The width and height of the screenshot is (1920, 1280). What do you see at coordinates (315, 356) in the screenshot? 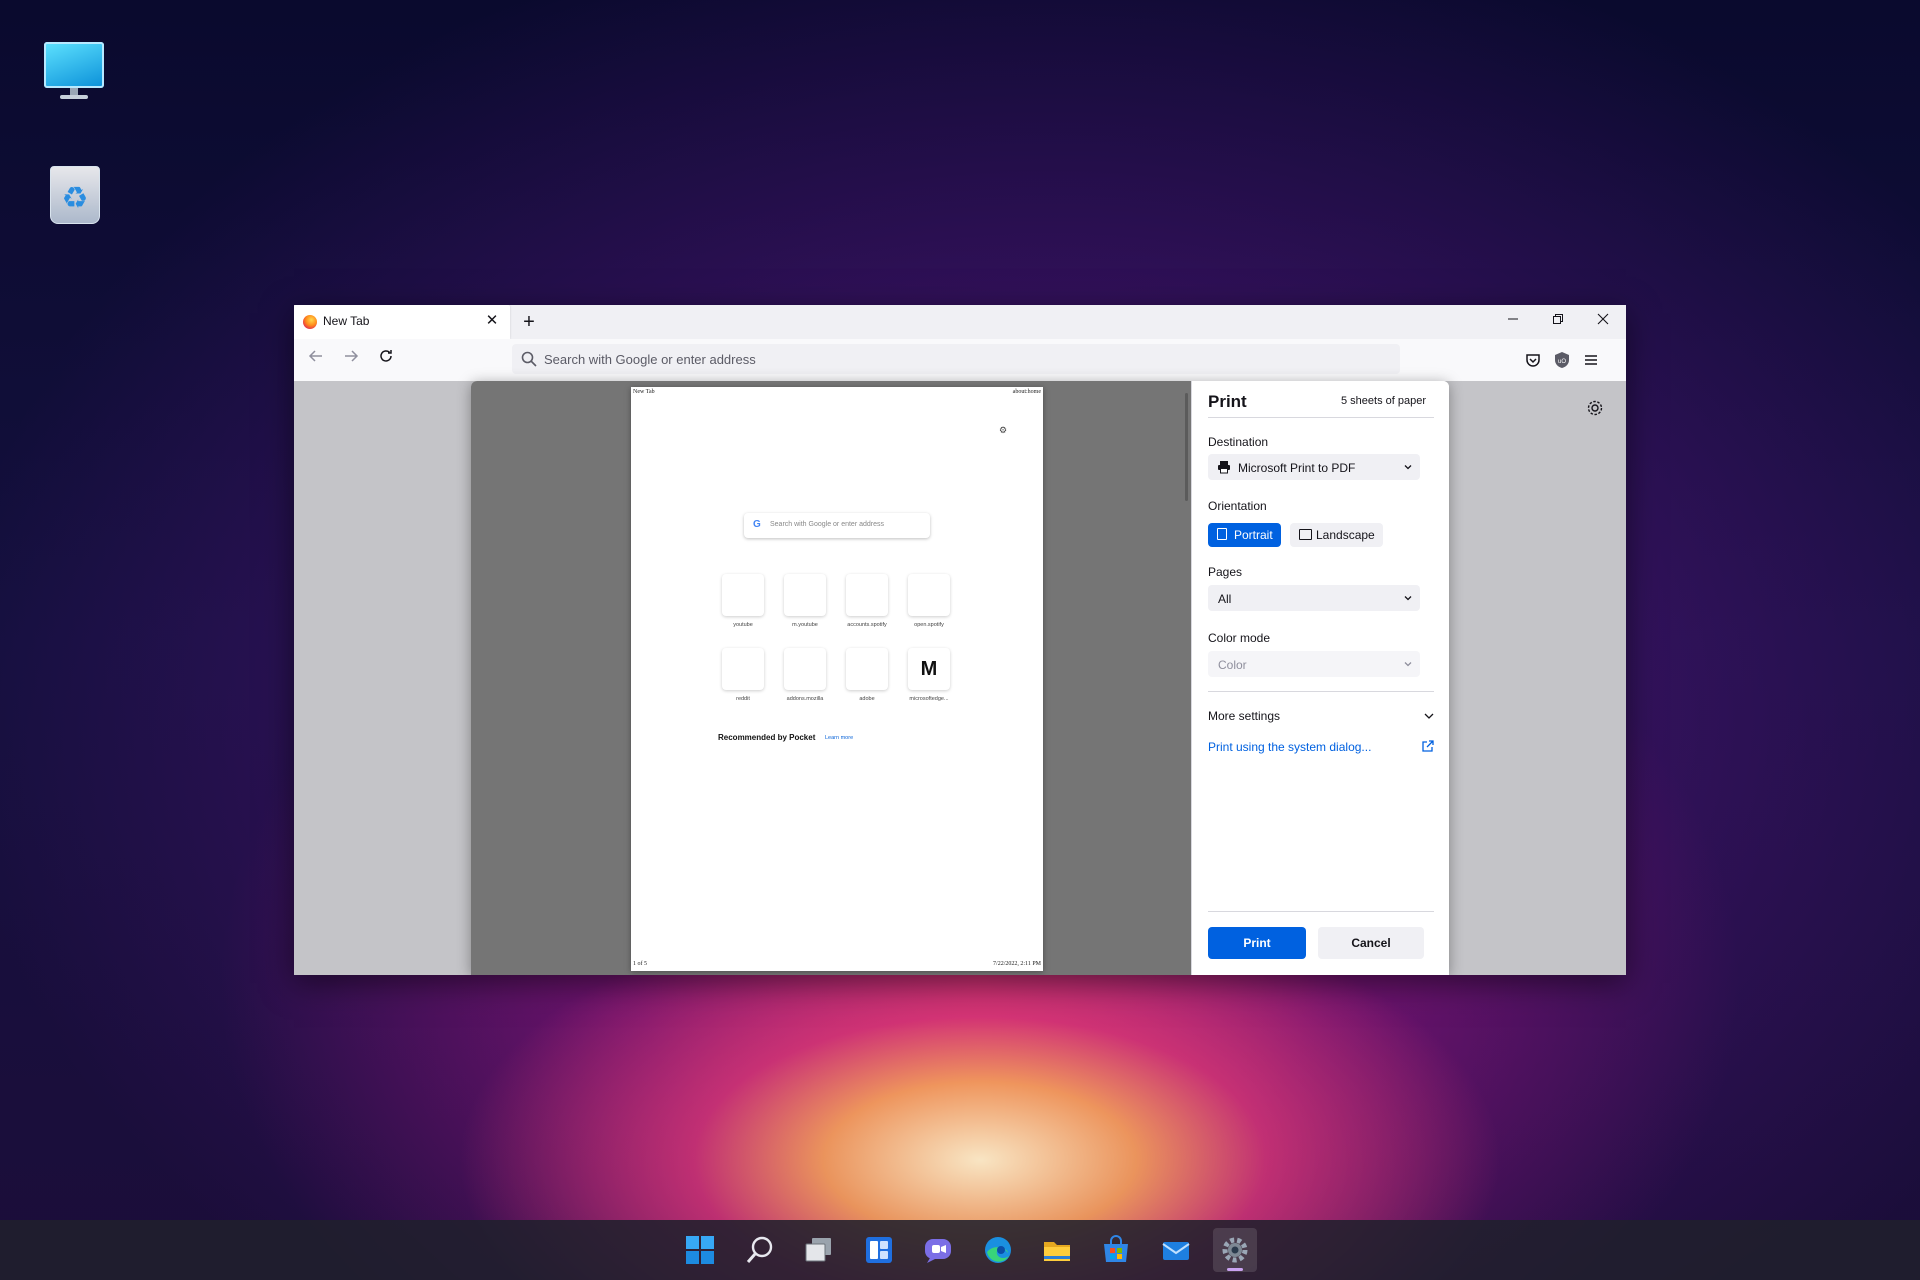
I see `back-arrow-icon` at bounding box center [315, 356].